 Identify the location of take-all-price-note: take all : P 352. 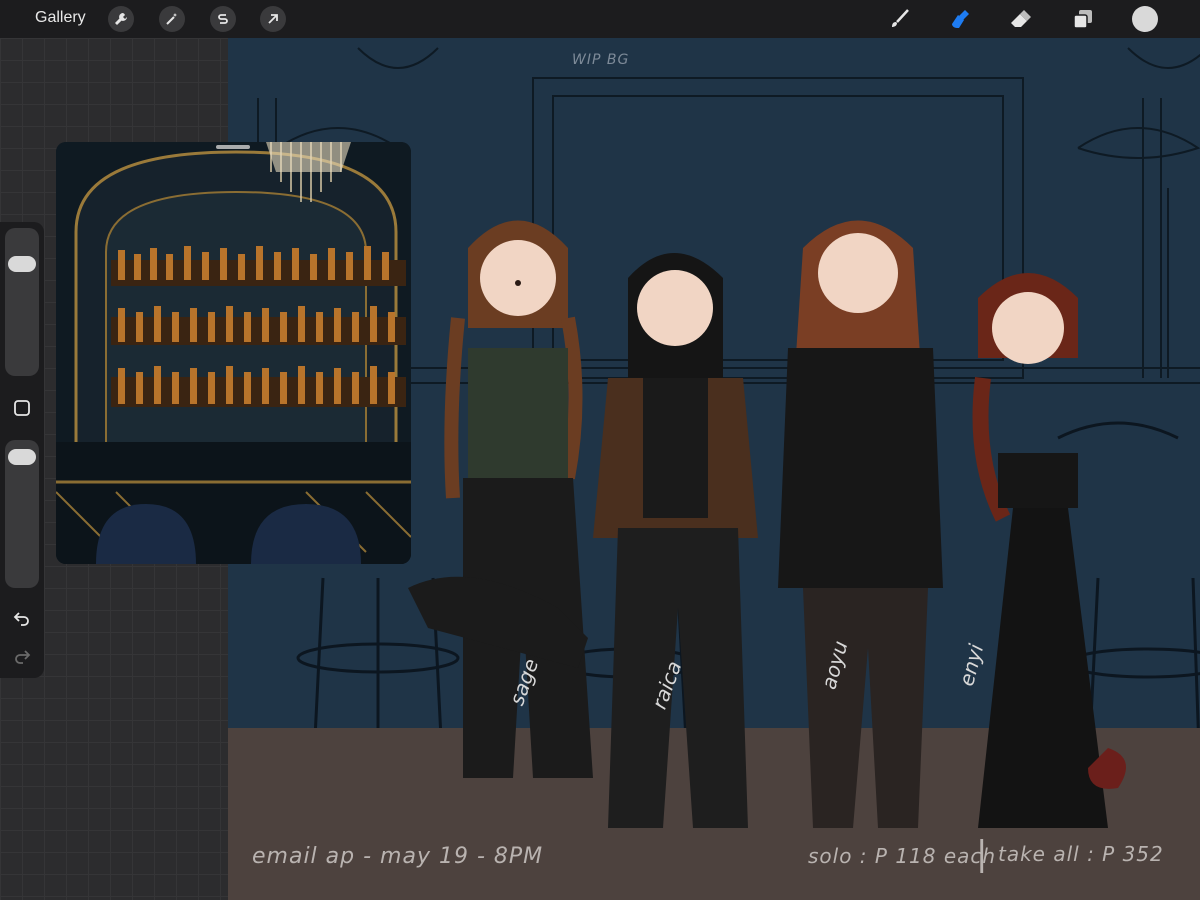
(1081, 854).